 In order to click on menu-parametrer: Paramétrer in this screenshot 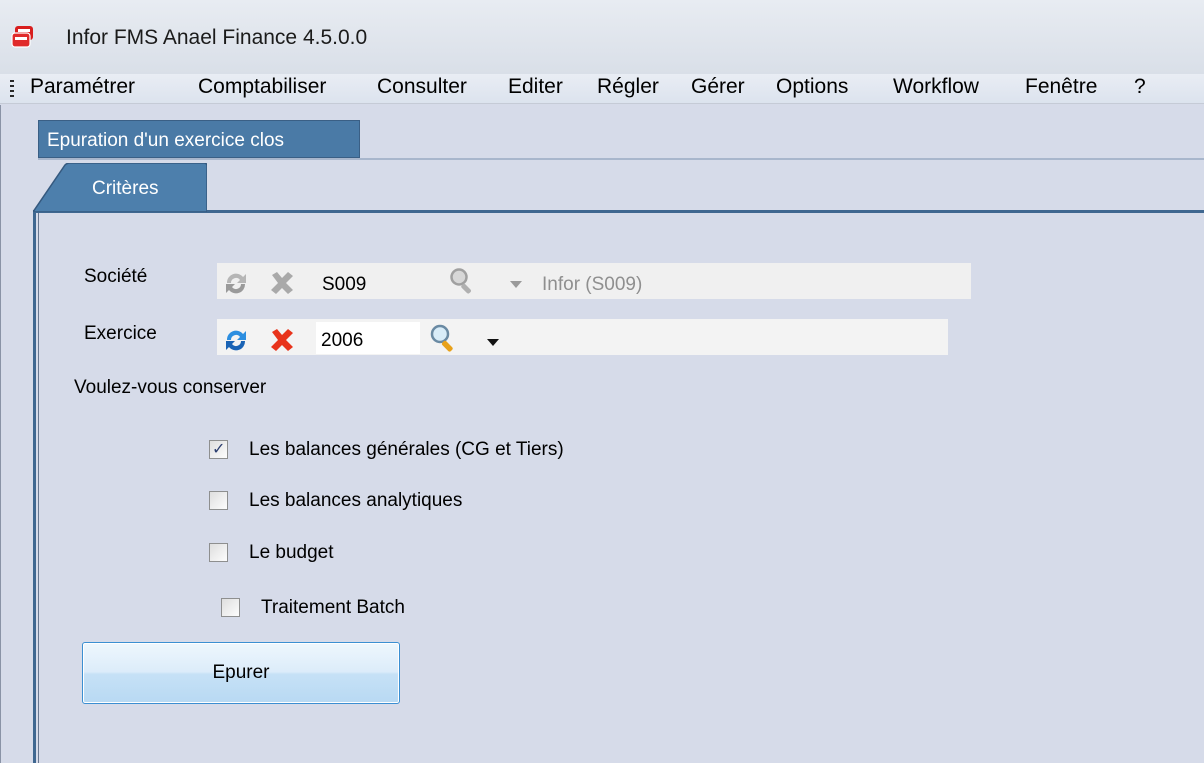, I will do `click(82, 87)`.